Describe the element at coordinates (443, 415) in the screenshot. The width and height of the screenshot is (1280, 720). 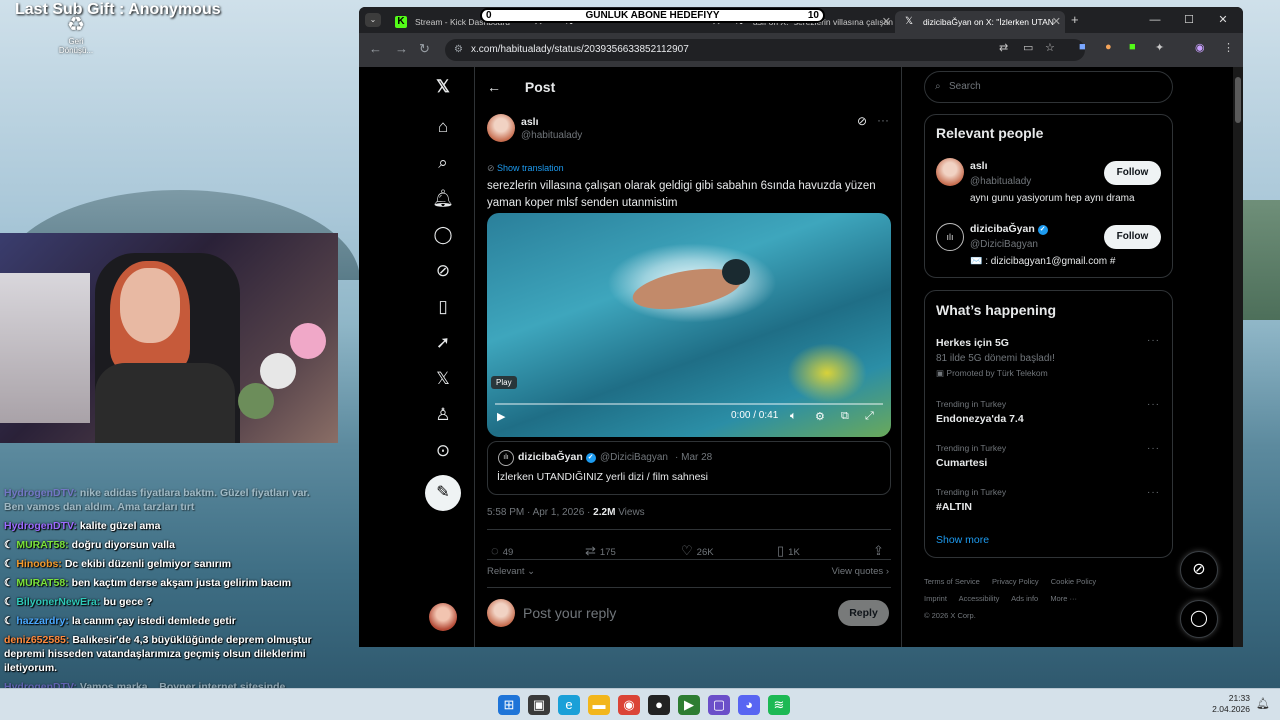
I see `profile-person-icon: ♙` at that location.